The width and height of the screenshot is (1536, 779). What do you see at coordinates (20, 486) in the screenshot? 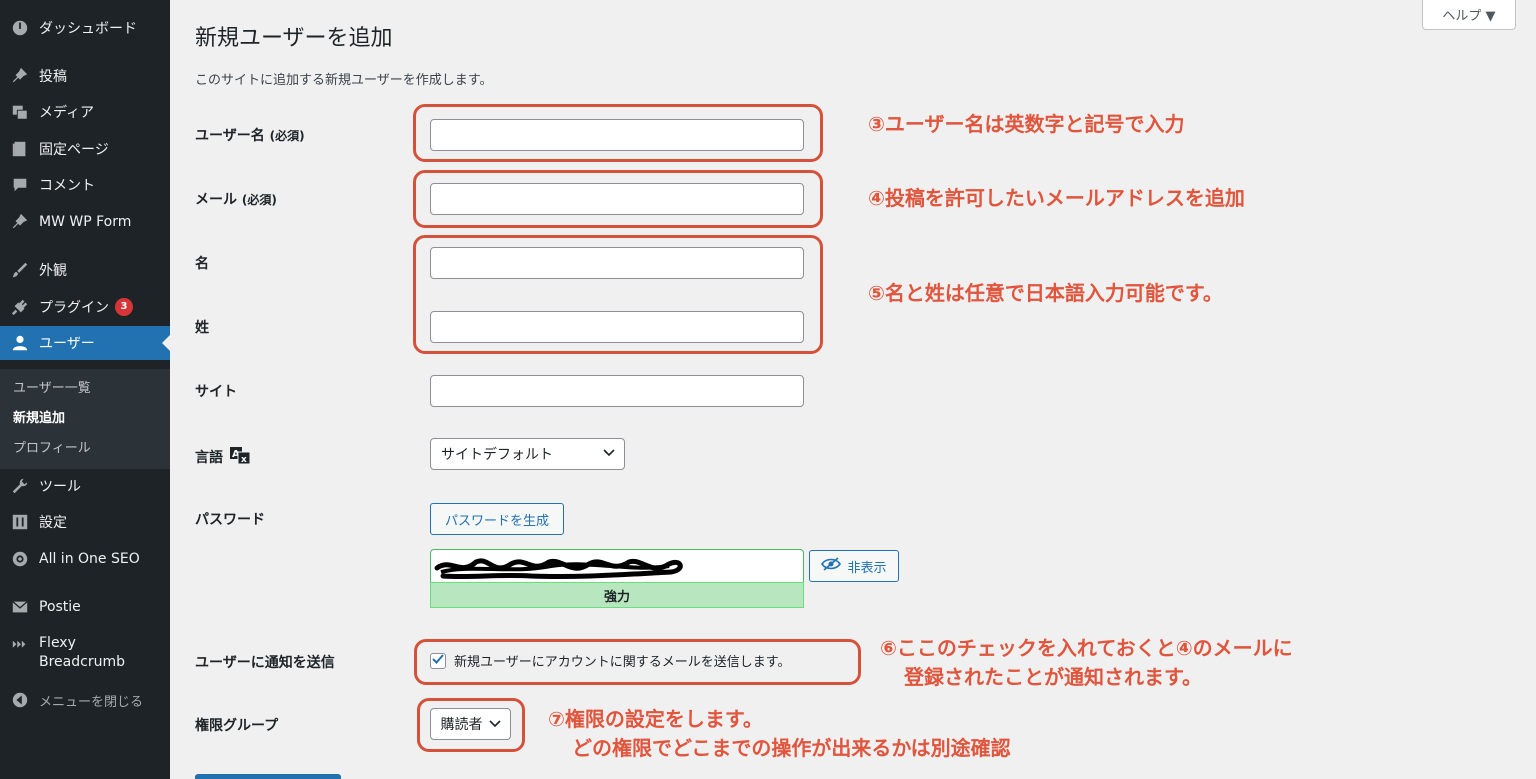
I see `wrench-icon` at bounding box center [20, 486].